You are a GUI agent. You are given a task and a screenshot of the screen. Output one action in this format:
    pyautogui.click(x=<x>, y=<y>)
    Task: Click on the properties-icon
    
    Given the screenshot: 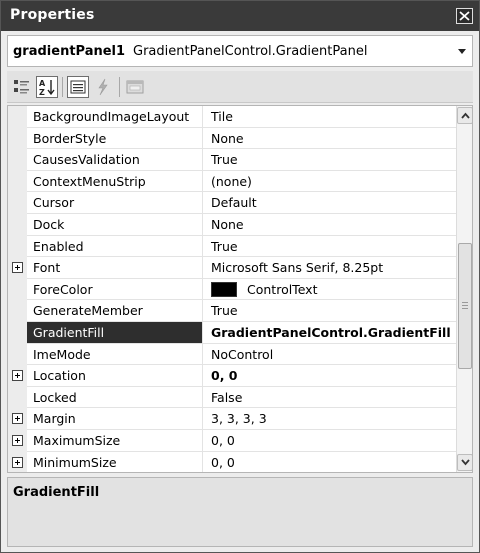 What is the action you would take?
    pyautogui.click(x=78, y=87)
    